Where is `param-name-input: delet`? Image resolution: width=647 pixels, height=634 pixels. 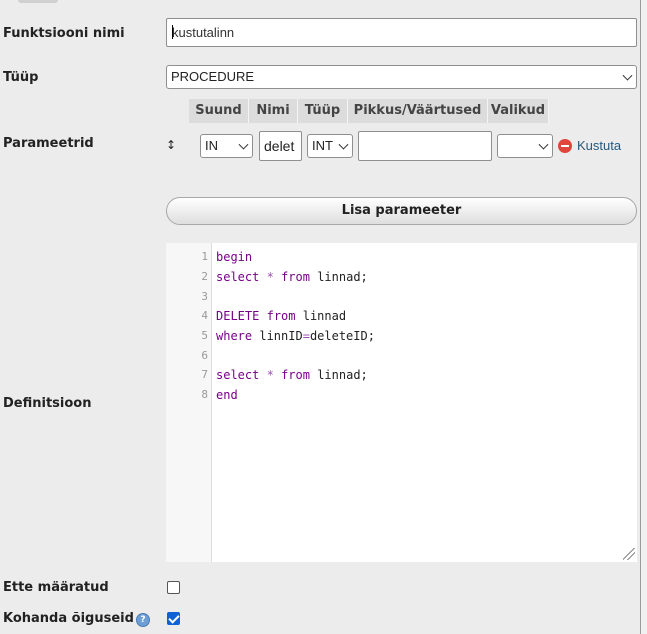
param-name-input: delet is located at coordinates (280, 146).